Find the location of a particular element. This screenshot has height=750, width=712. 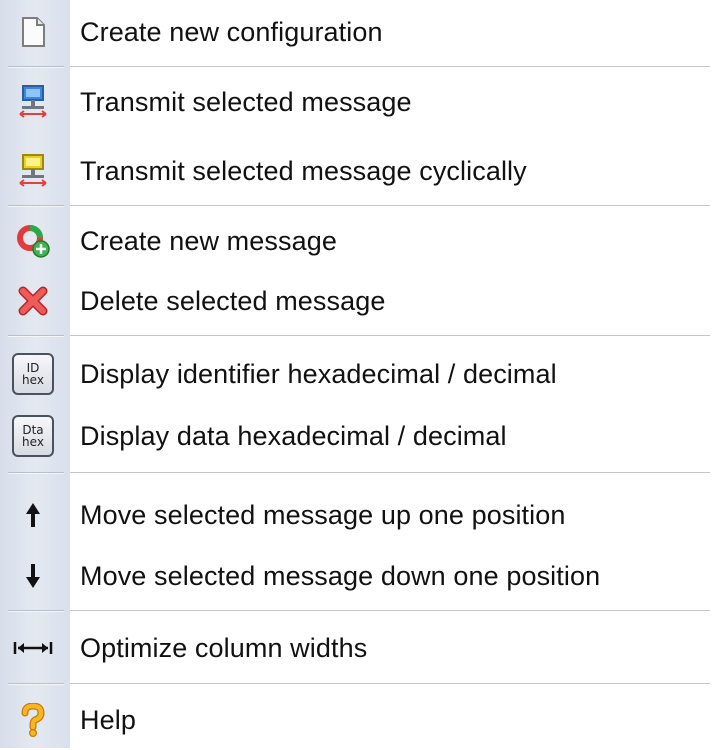

data-hex-toggle-icon: Dta hex is located at coordinates (33, 436).